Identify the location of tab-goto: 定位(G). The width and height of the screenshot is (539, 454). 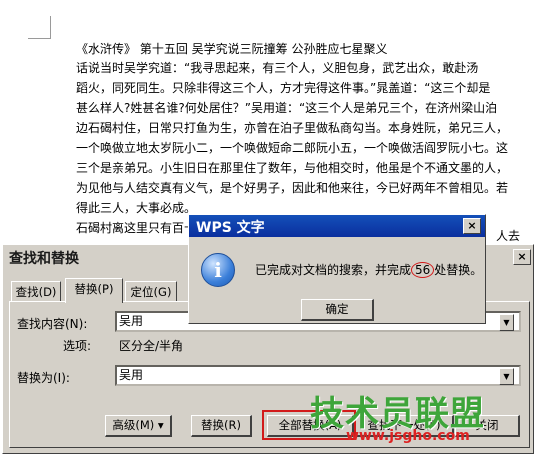
(151, 291).